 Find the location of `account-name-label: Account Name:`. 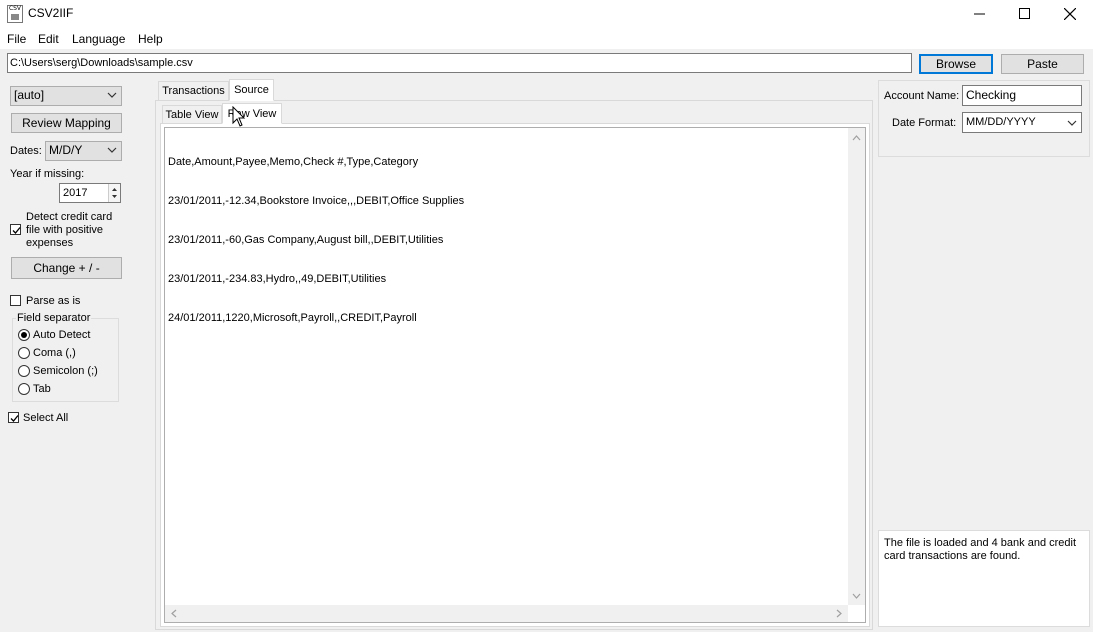

account-name-label: Account Name: is located at coordinates (922, 96).